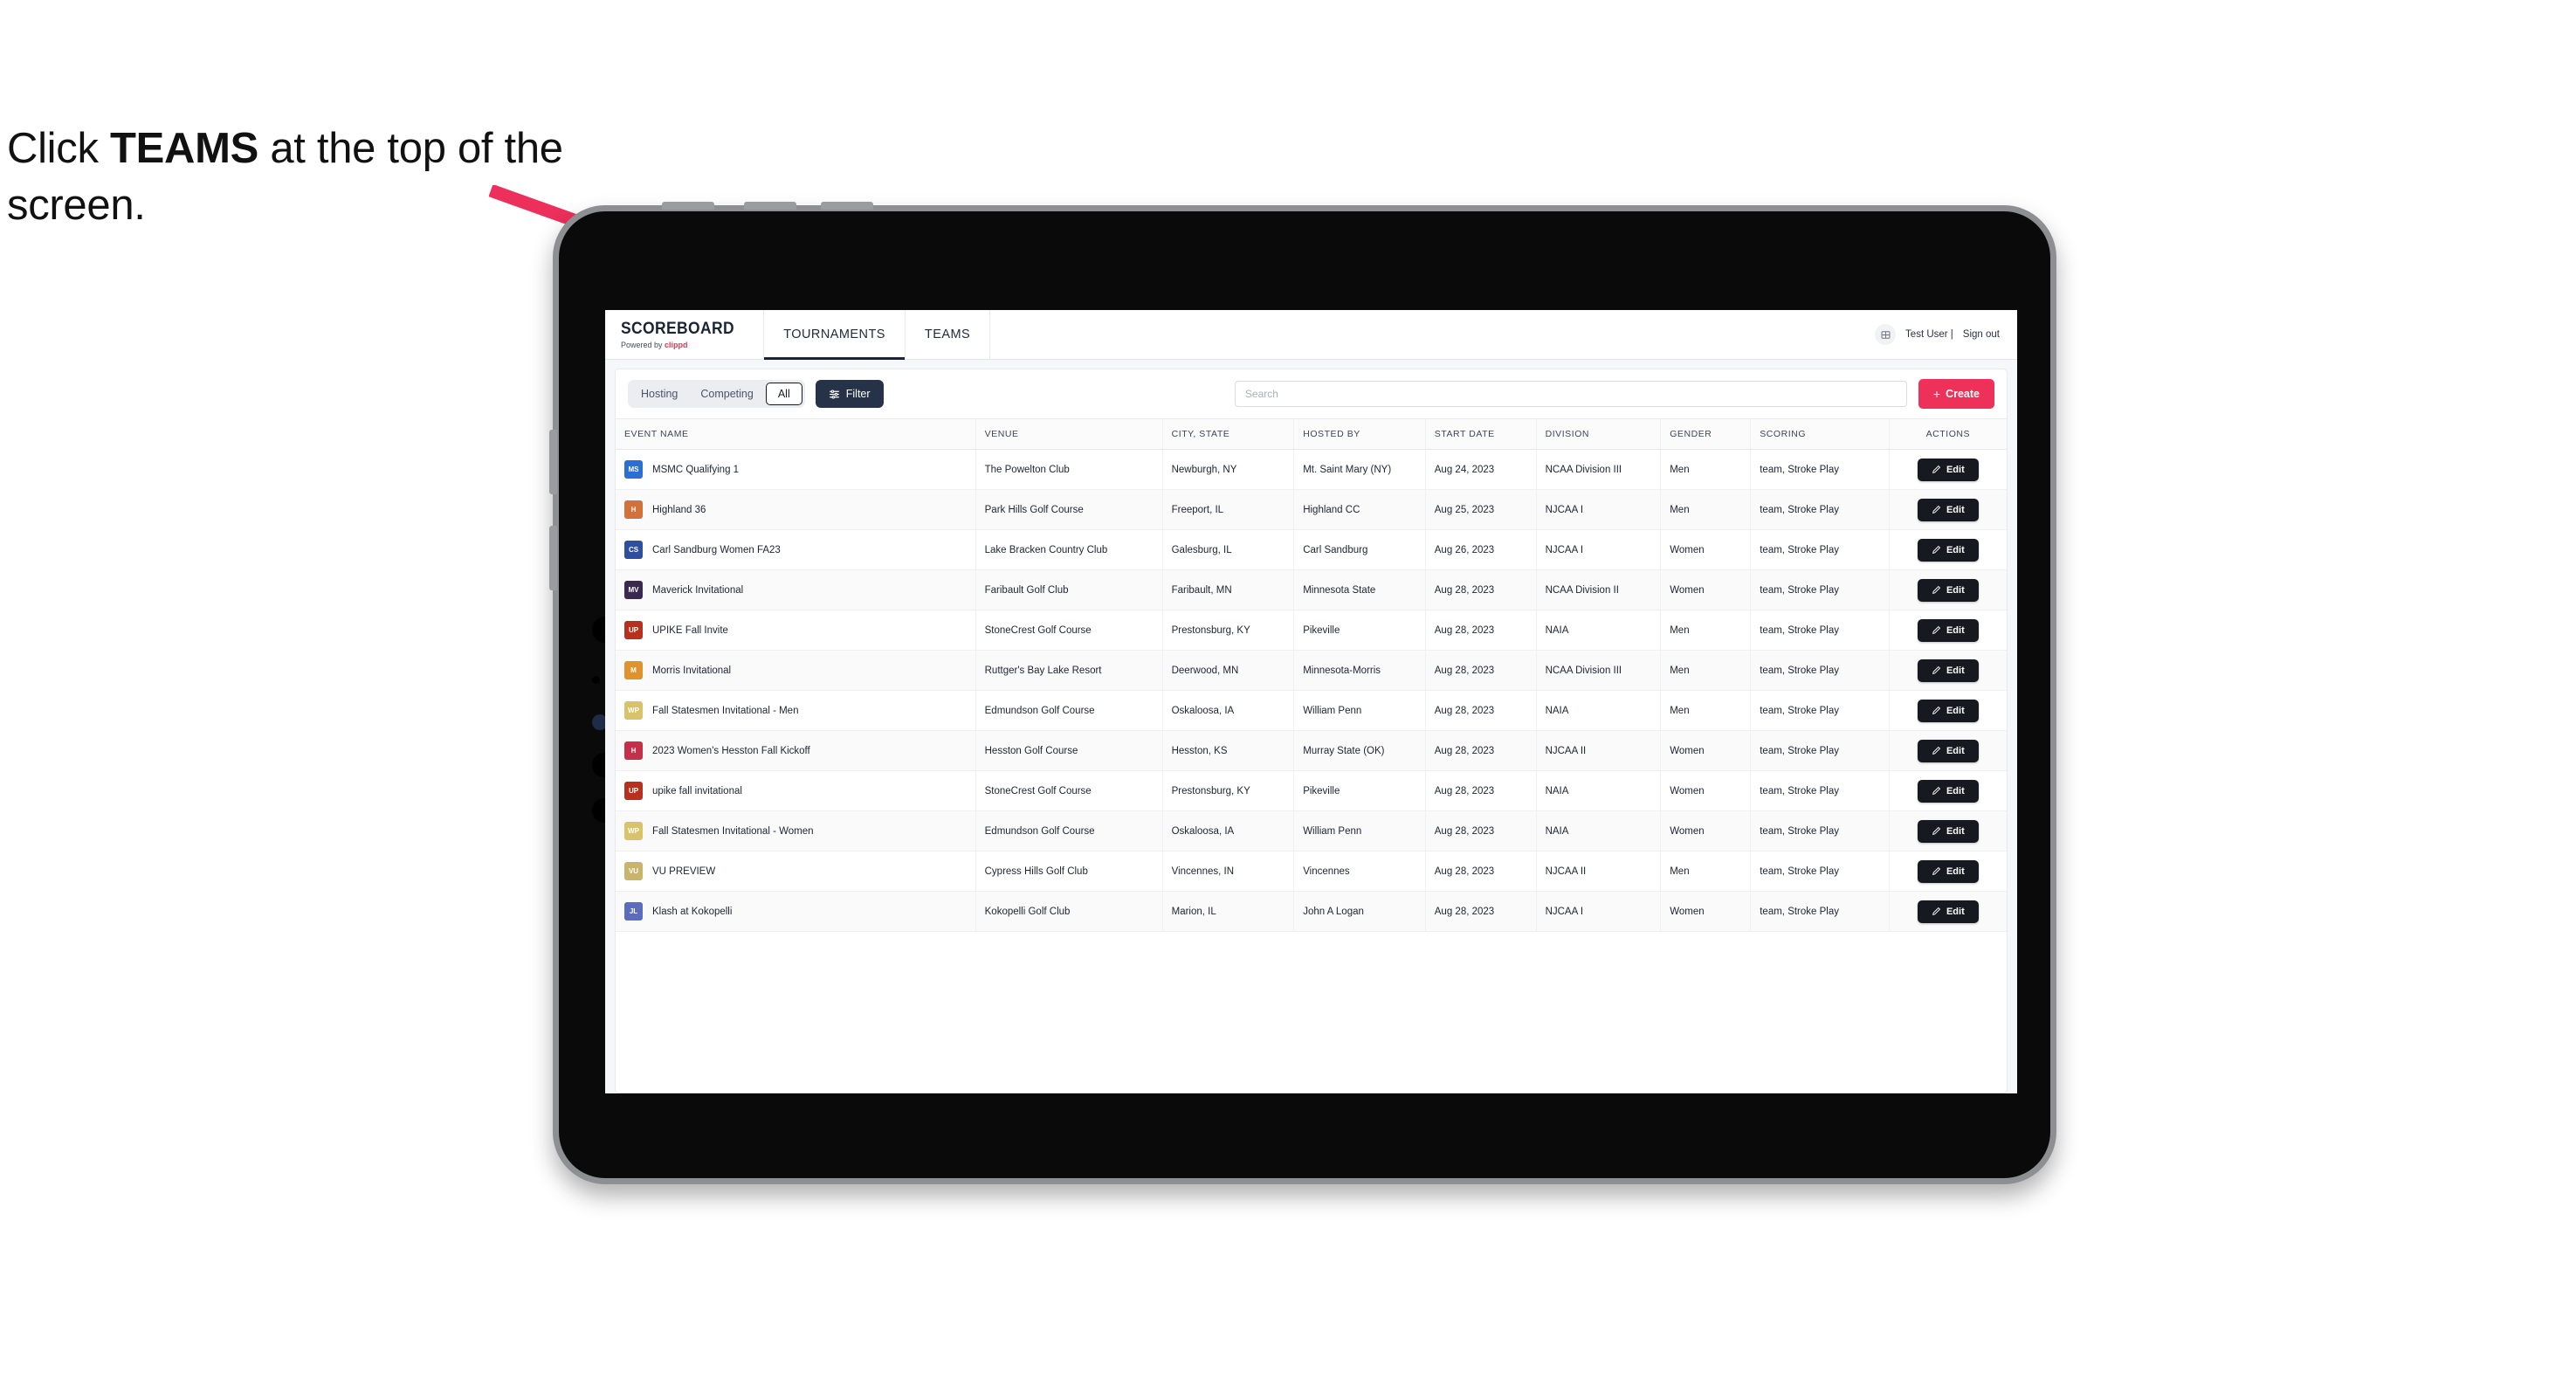 Image resolution: width=2576 pixels, height=1386 pixels. Describe the element at coordinates (692, 670) in the screenshot. I see `event-name-label: Morris Invitational` at that location.